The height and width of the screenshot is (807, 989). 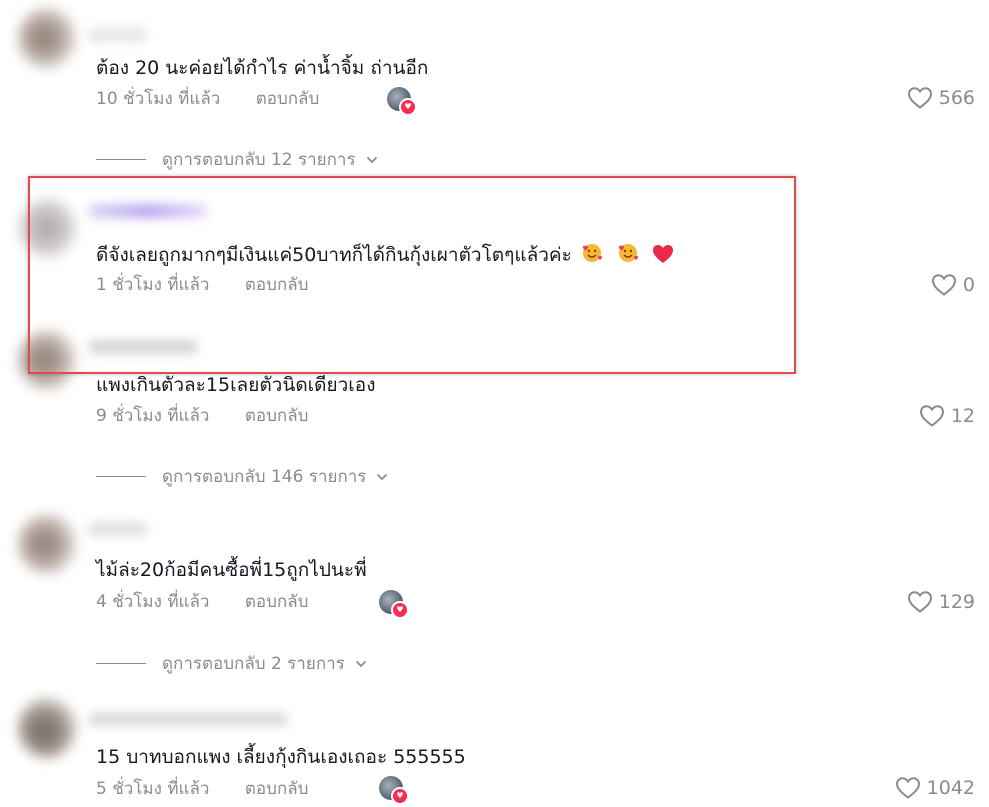 I want to click on view-replies-label: ดูการตอบกลับ 12 รายการ, so click(x=259, y=160).